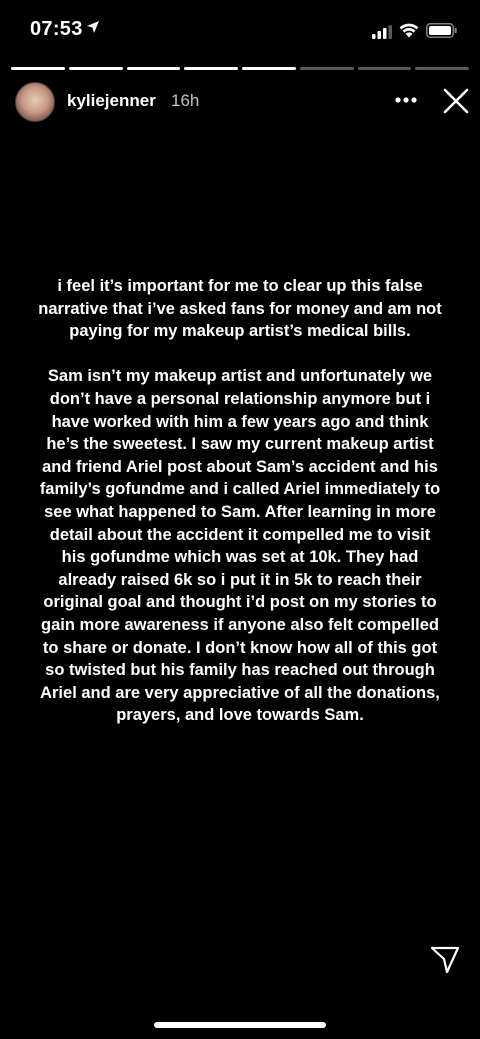  I want to click on close-button, so click(456, 101).